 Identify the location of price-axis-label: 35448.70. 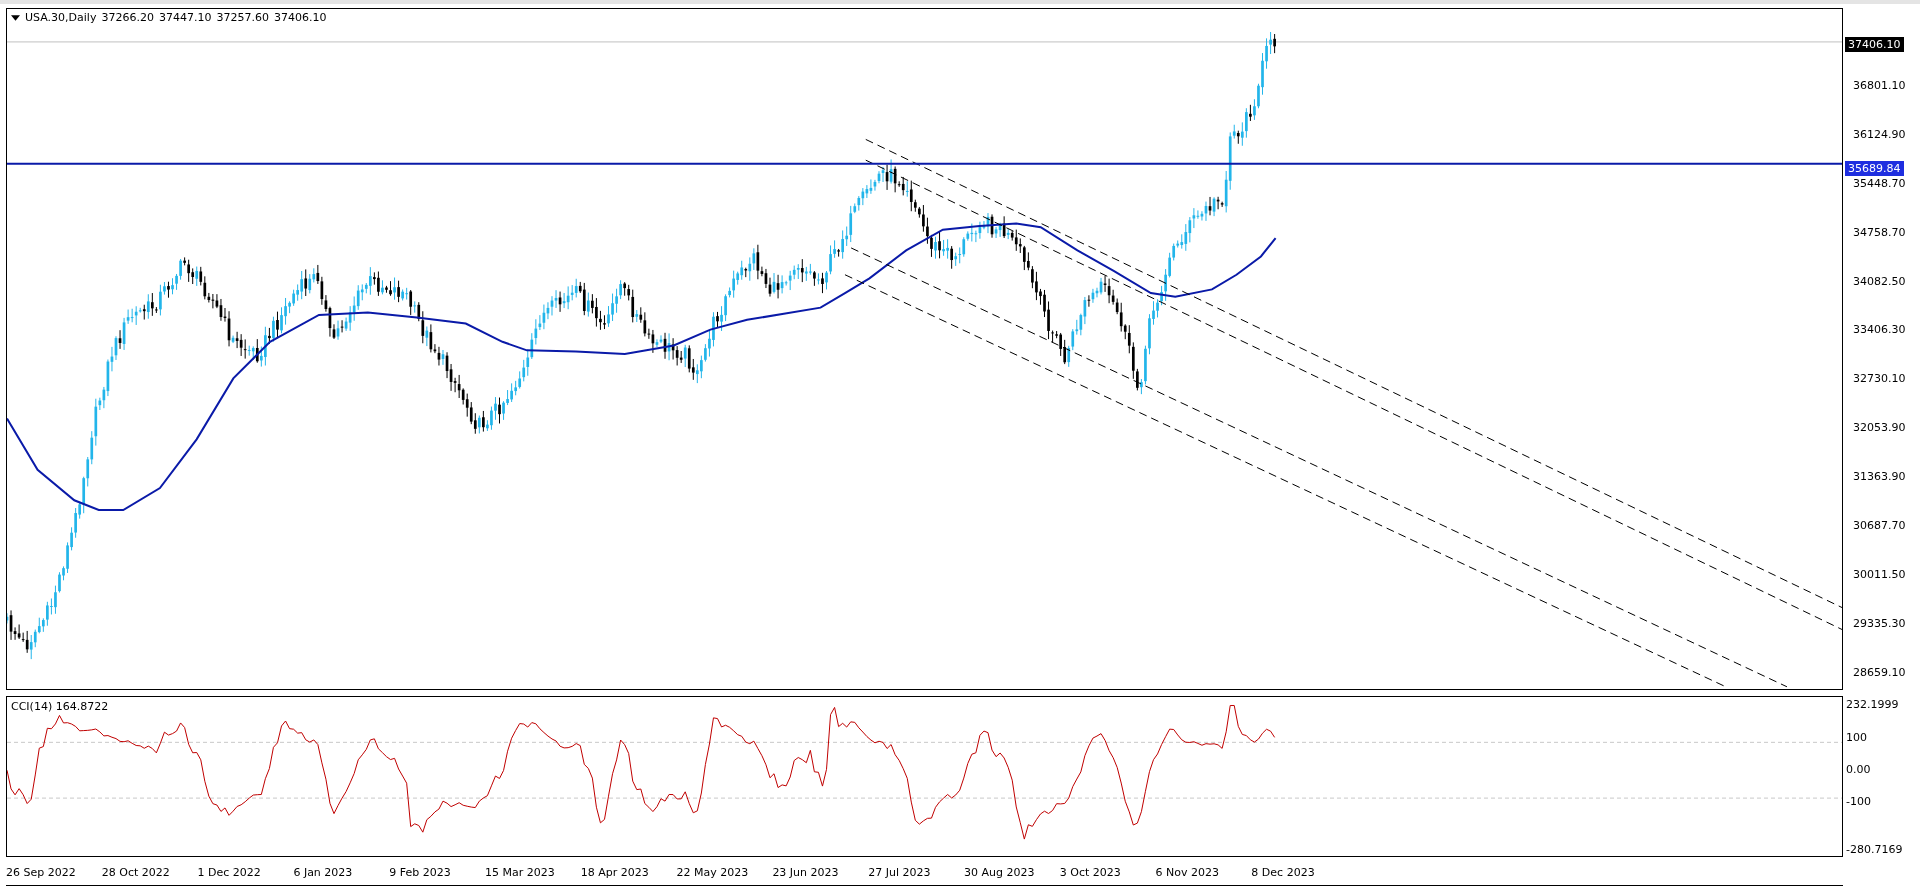
(1879, 183).